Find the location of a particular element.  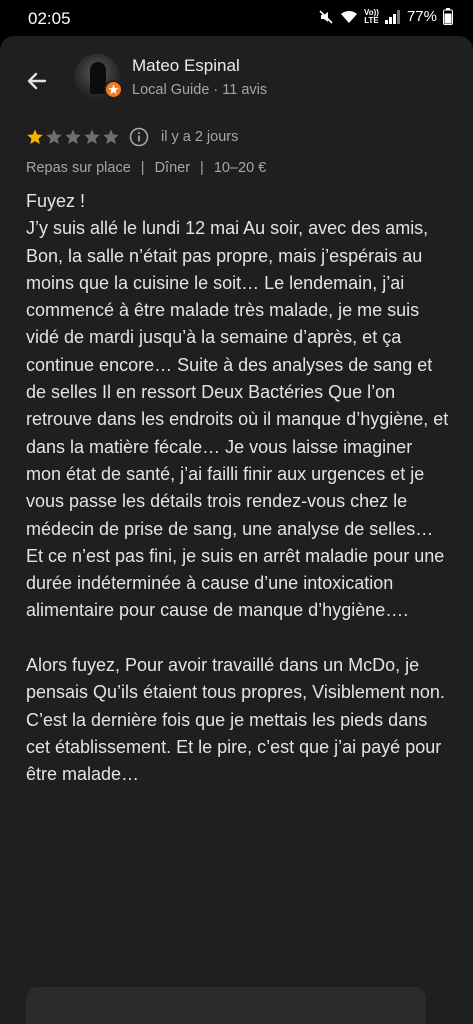

back-button is located at coordinates (37, 81).